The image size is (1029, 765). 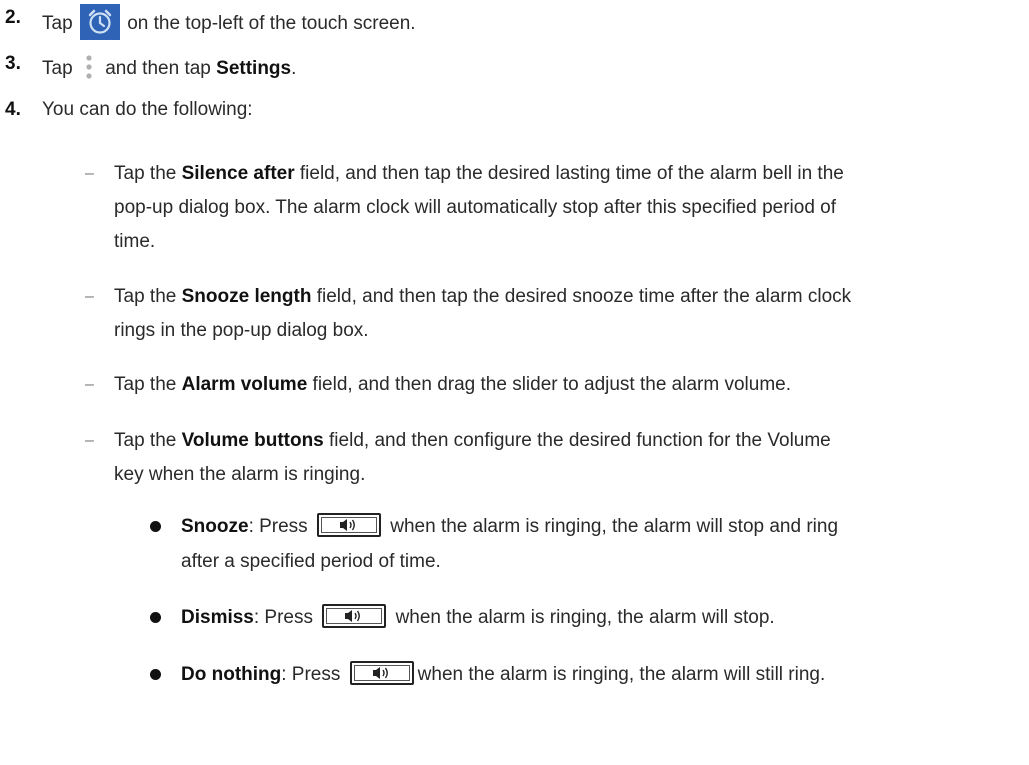 What do you see at coordinates (89, 67) in the screenshot?
I see `more-vertical-icon` at bounding box center [89, 67].